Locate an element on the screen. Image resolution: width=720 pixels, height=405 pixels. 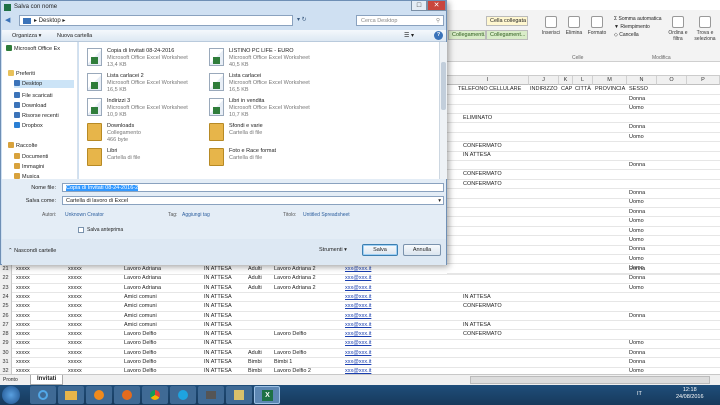
table-row: CONFERMATO is located at coordinates (583, 175).